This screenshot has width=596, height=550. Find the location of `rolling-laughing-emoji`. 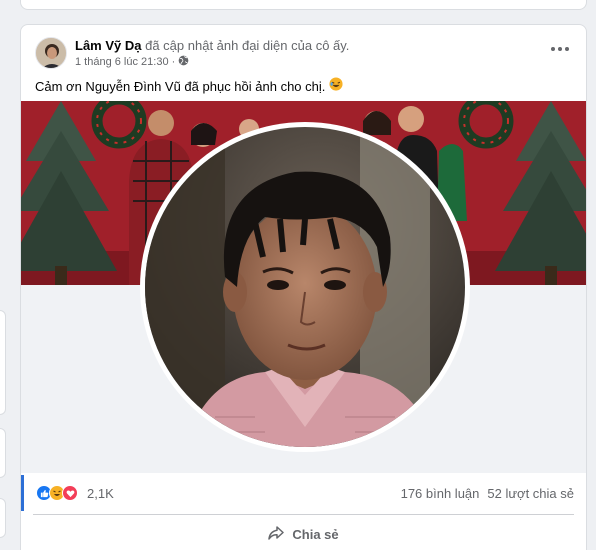

rolling-laughing-emoji is located at coordinates (336, 86).